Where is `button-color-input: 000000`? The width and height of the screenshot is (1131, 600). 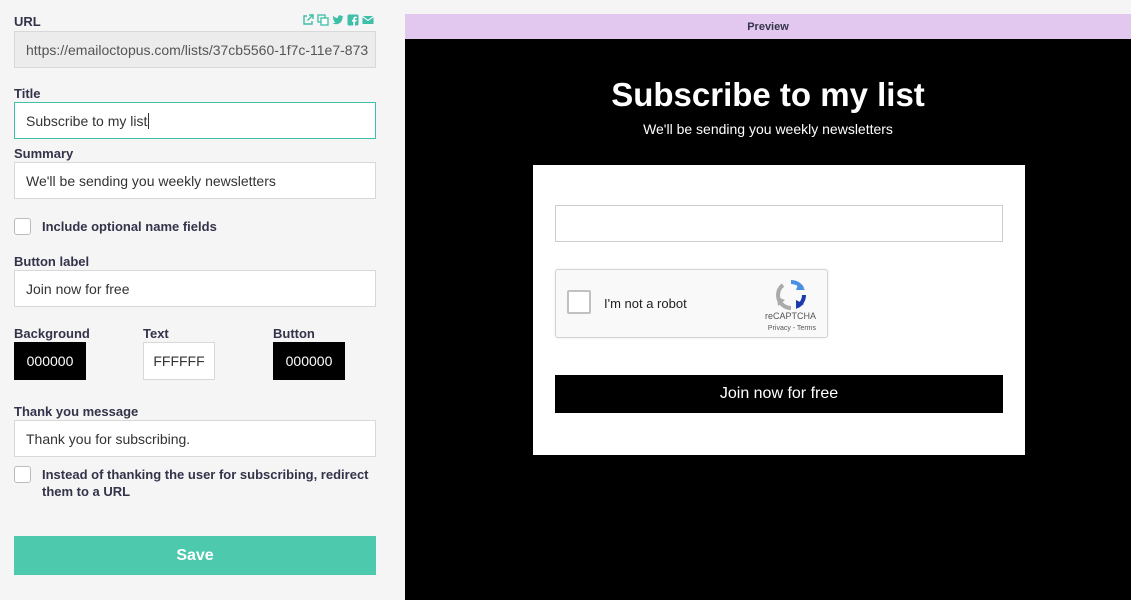 button-color-input: 000000 is located at coordinates (309, 361).